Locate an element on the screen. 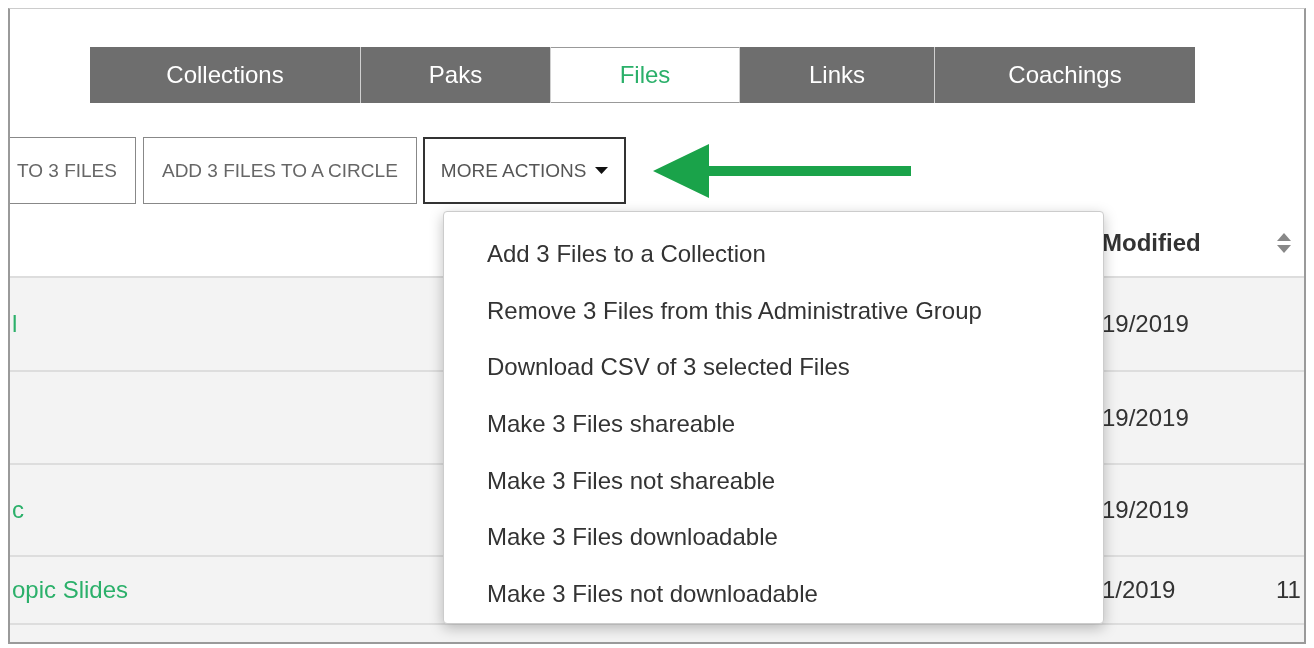  sort-icon is located at coordinates (1284, 243).